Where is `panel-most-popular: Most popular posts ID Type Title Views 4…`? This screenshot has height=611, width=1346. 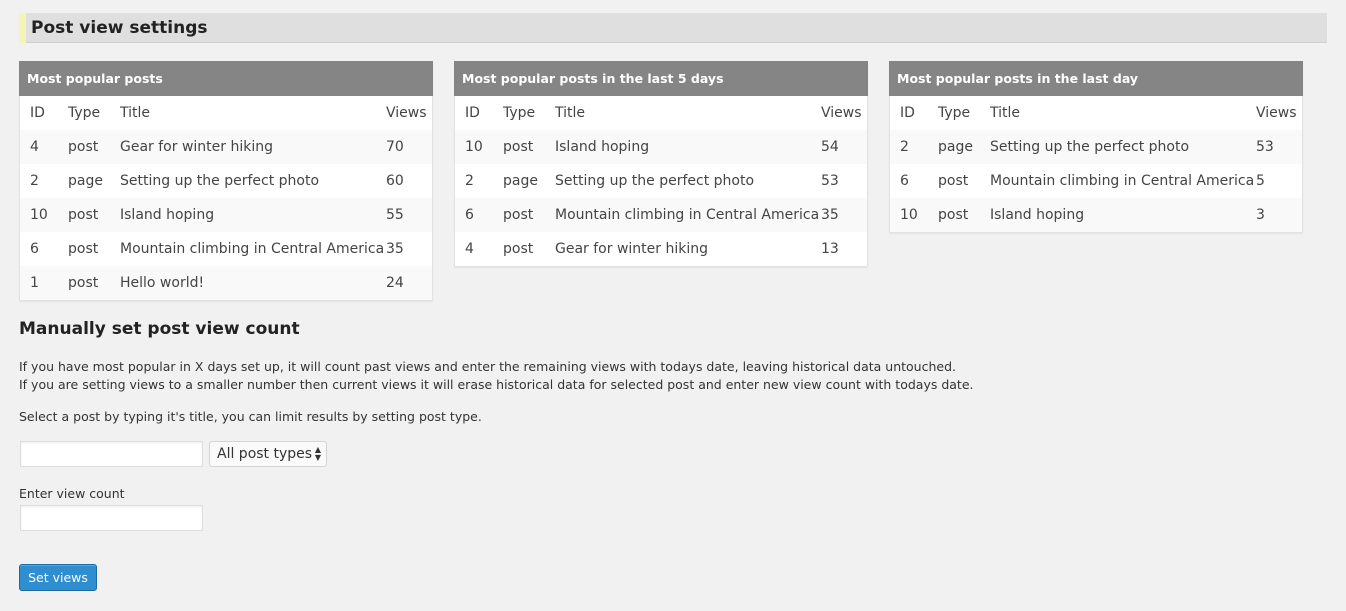
panel-most-popular: Most popular posts ID Type Title Views 4… is located at coordinates (226, 181).